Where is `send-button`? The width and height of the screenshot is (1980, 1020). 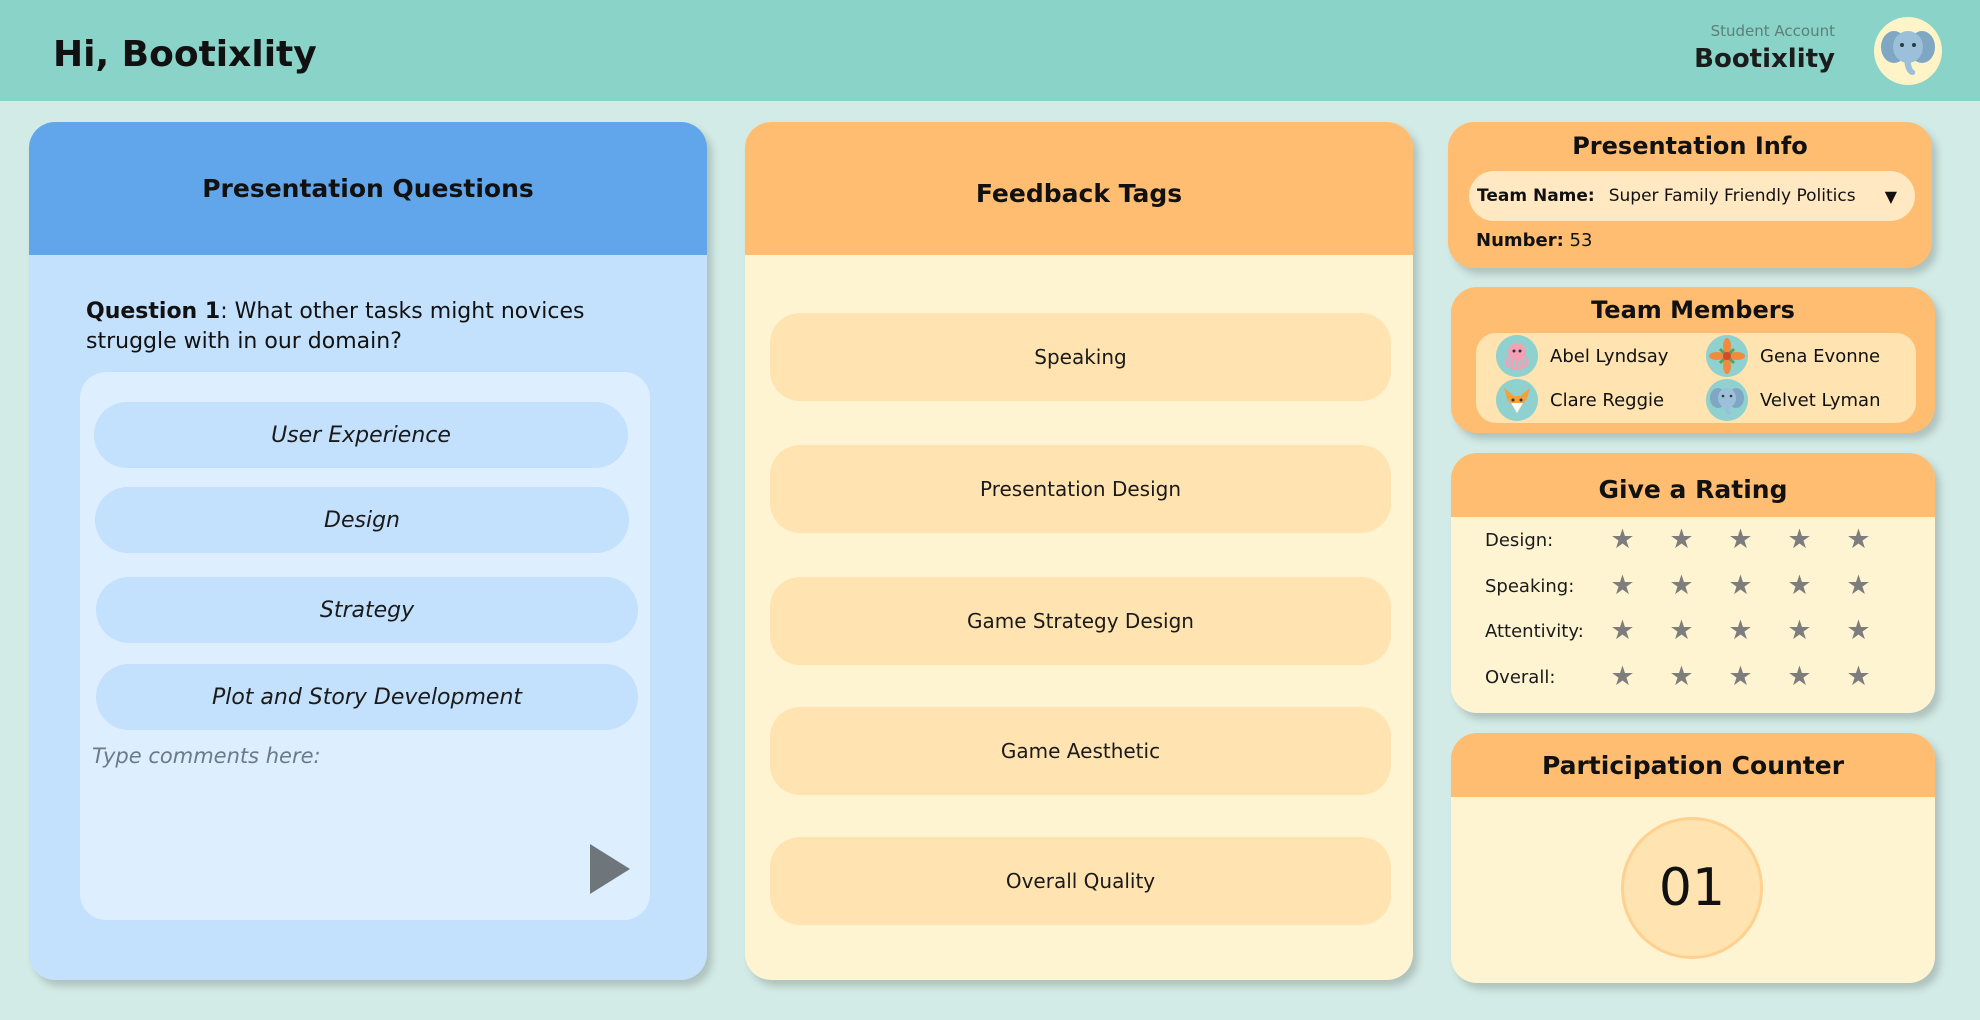 send-button is located at coordinates (610, 869).